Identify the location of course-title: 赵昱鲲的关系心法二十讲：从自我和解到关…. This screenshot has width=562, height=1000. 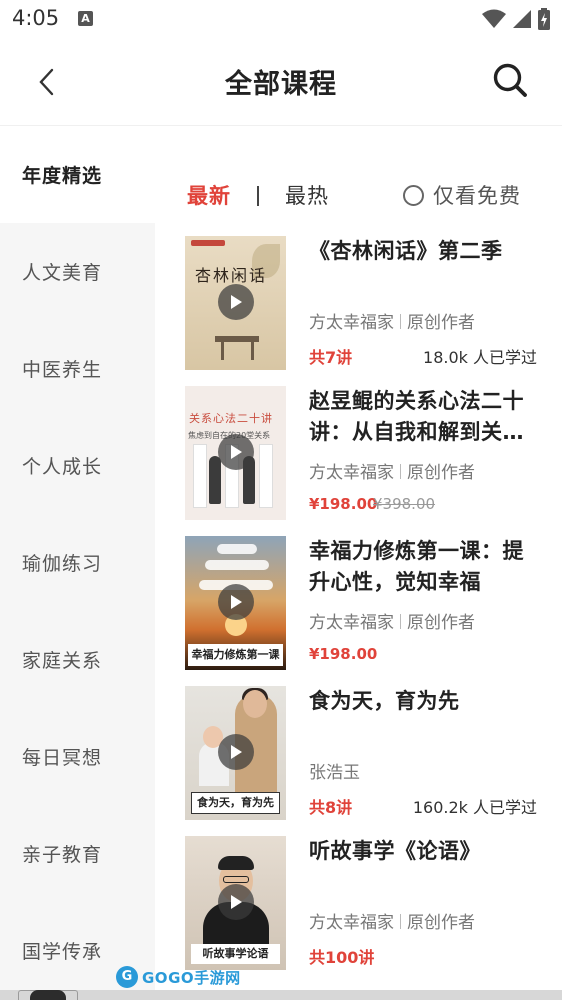
(416, 416).